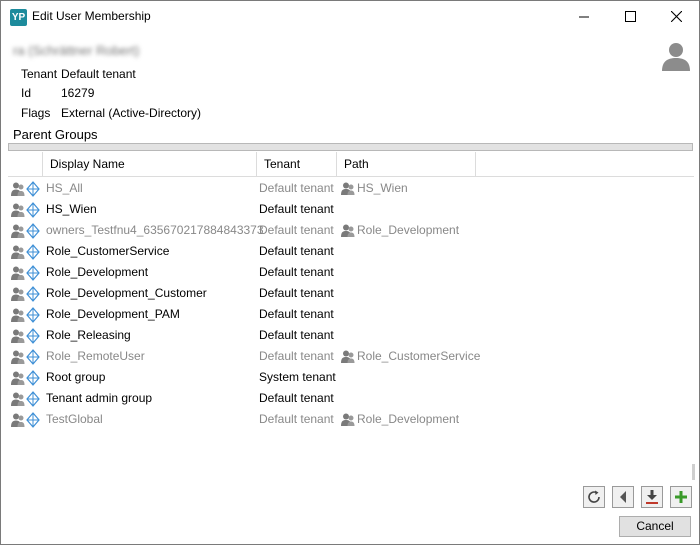 Image resolution: width=700 pixels, height=545 pixels. What do you see at coordinates (351, 335) in the screenshot?
I see `table-row: Role_Releasing Default tenant` at bounding box center [351, 335].